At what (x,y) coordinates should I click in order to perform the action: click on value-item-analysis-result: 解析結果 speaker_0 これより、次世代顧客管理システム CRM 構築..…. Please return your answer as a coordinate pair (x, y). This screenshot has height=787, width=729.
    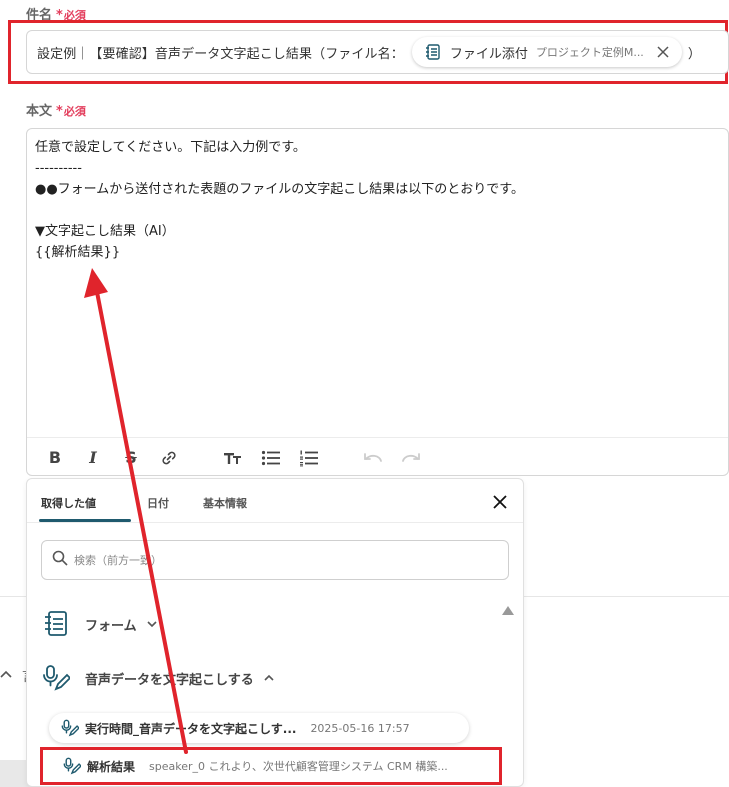
    Looking at the image, I should click on (271, 766).